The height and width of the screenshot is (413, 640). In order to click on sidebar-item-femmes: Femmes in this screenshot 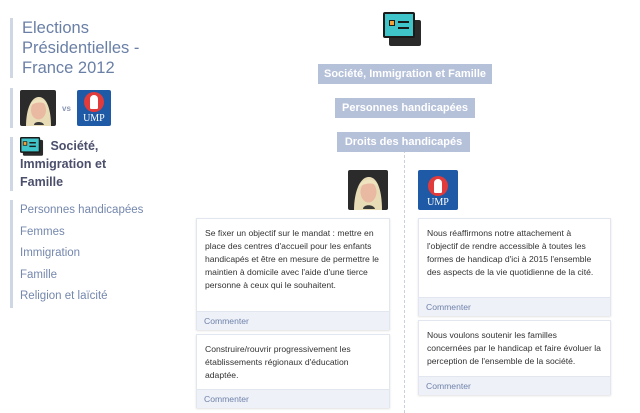, I will do `click(95, 232)`.